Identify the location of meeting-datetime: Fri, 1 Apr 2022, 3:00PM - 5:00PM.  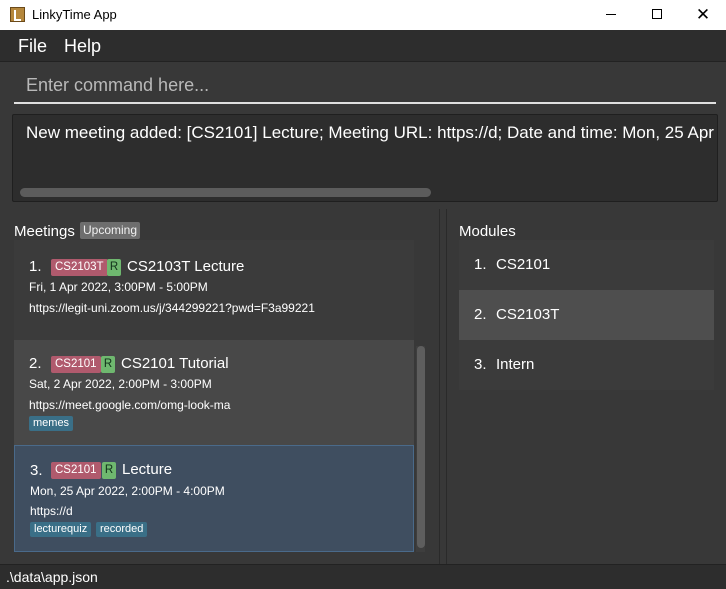
(118, 287).